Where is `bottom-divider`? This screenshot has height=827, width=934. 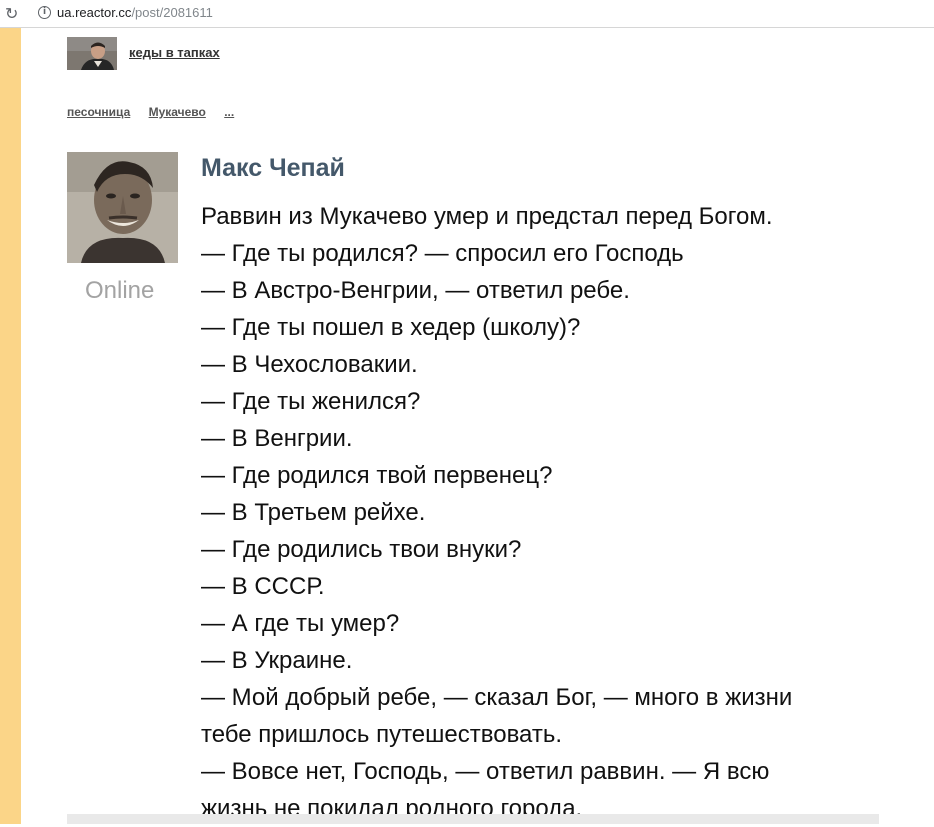
bottom-divider is located at coordinates (473, 819).